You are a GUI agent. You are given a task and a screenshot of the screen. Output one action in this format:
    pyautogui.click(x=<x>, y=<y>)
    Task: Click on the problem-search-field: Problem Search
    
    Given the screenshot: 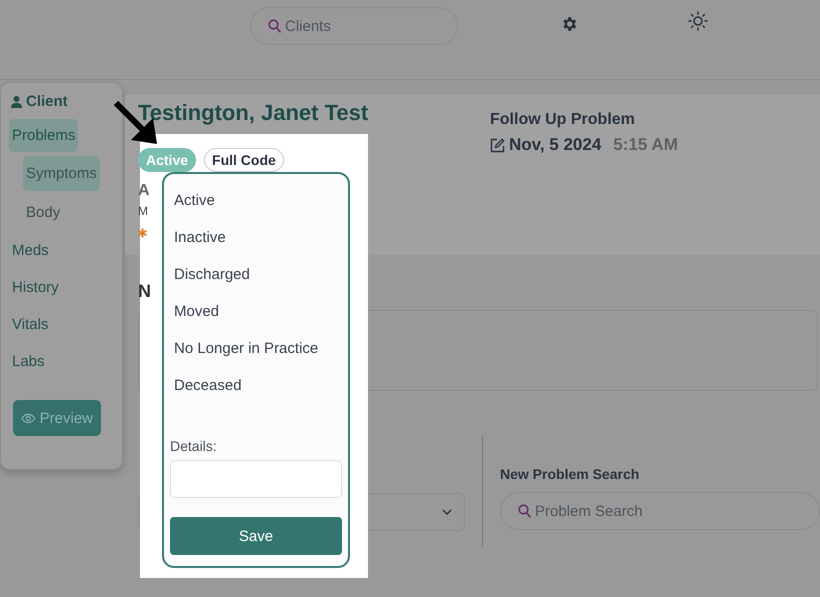 What is the action you would take?
    pyautogui.click(x=660, y=511)
    